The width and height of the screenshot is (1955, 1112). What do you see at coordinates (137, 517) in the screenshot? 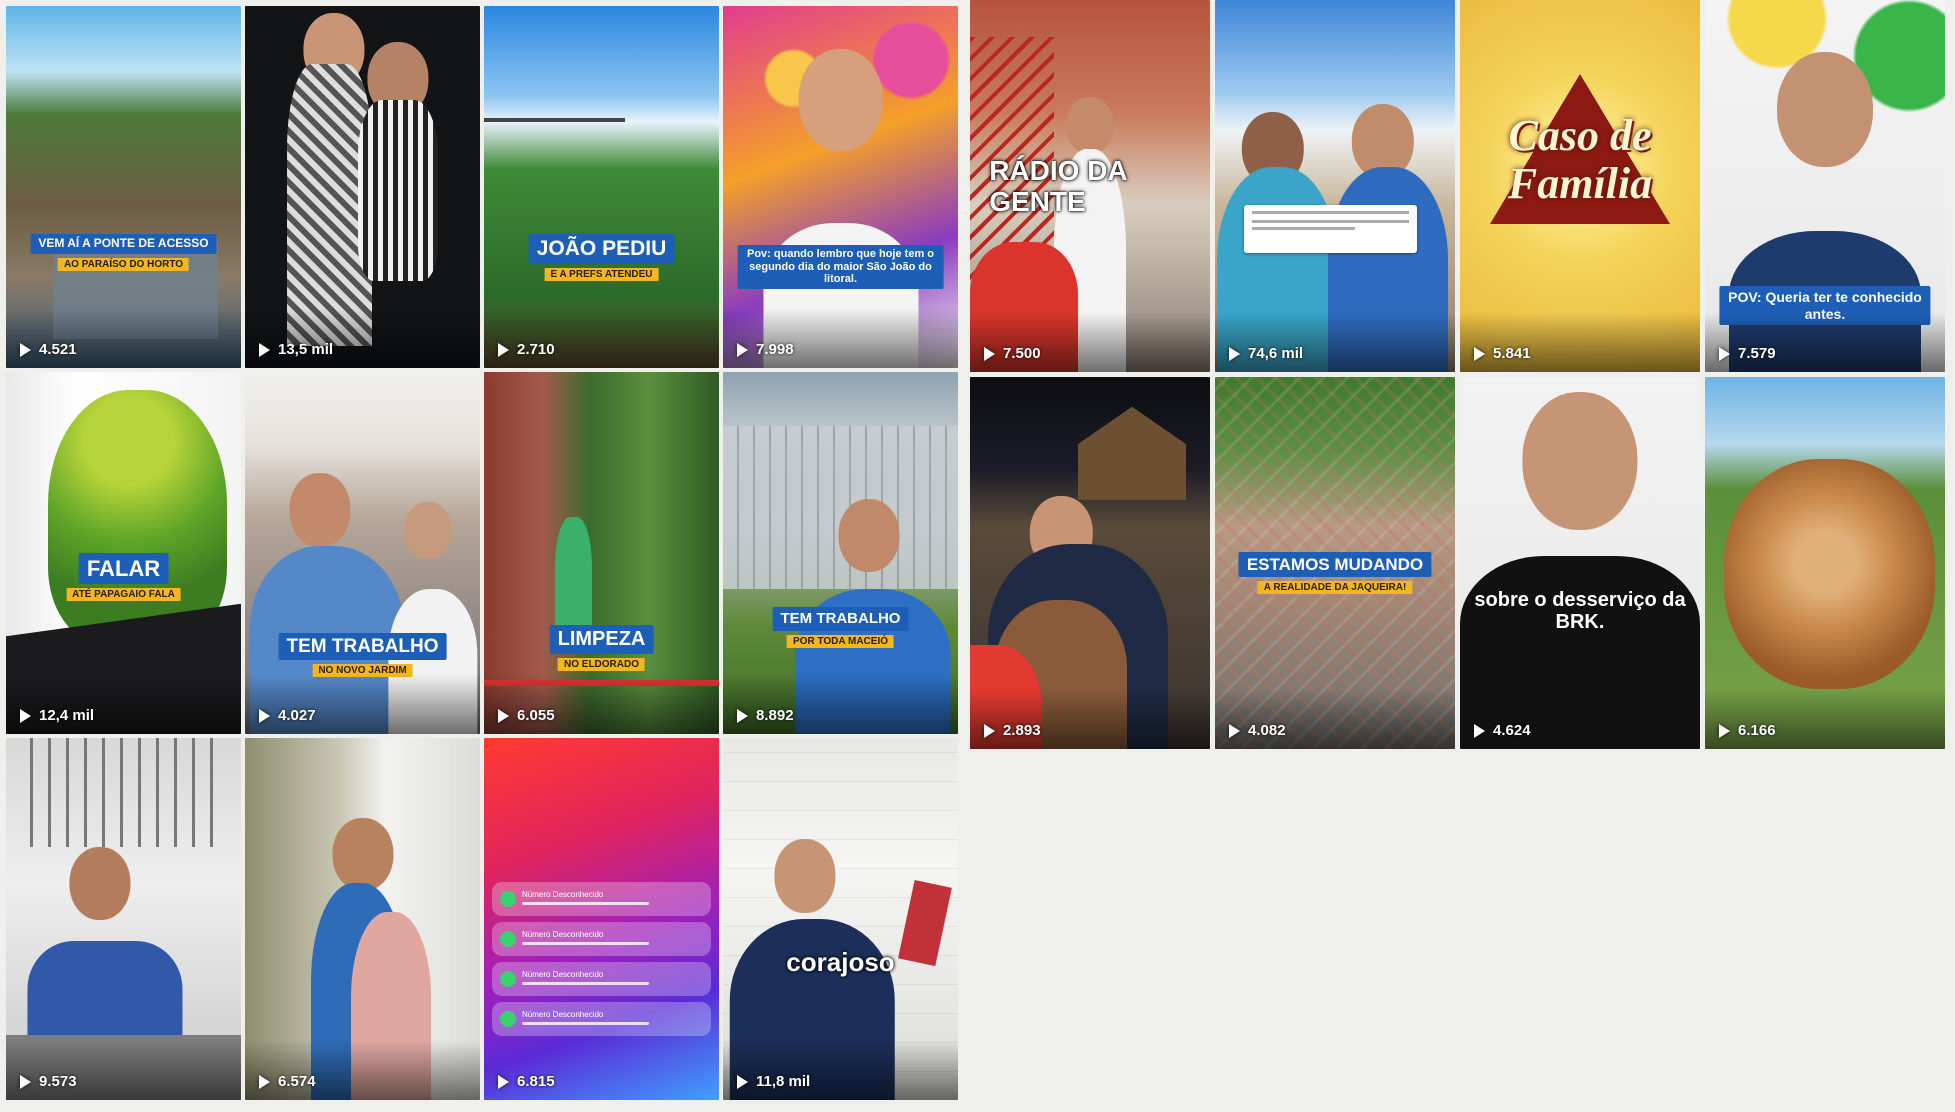
I see `parrot` at bounding box center [137, 517].